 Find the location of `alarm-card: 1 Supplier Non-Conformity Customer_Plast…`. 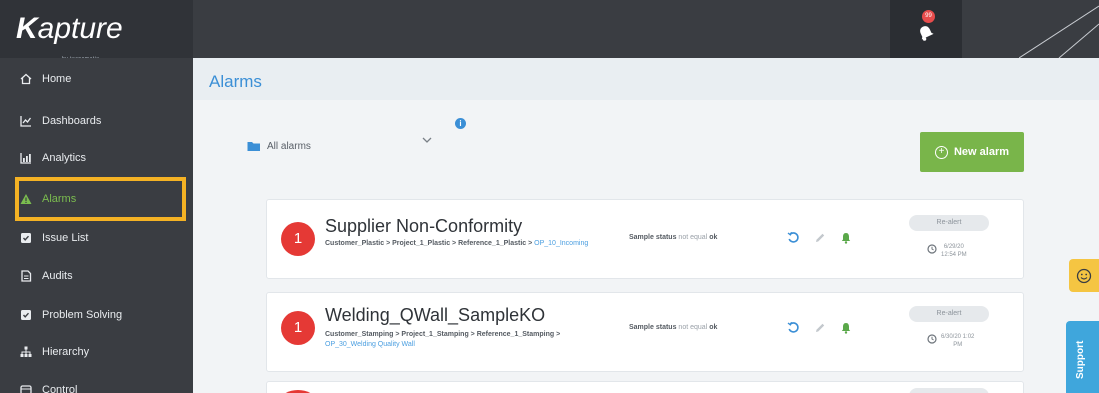

alarm-card: 1 Supplier Non-Conformity Customer_Plast… is located at coordinates (645, 239).